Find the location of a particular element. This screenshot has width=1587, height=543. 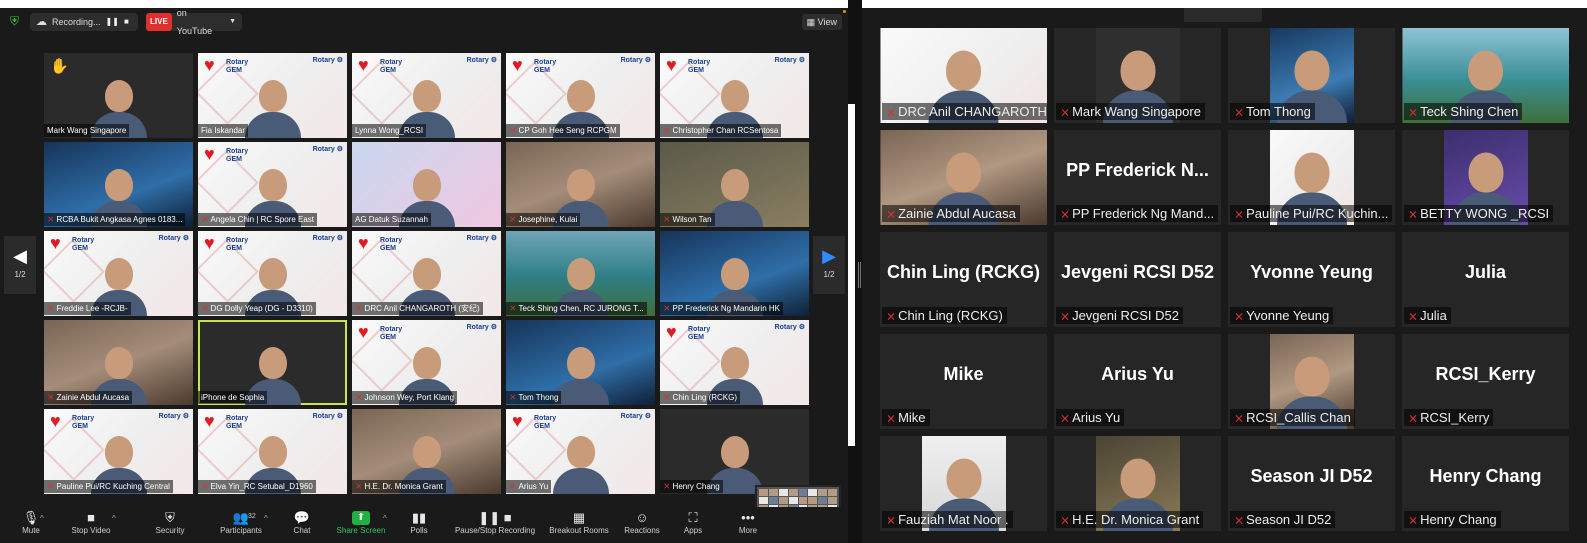

participant-tile: iPhone de Sophia is located at coordinates (272, 362).